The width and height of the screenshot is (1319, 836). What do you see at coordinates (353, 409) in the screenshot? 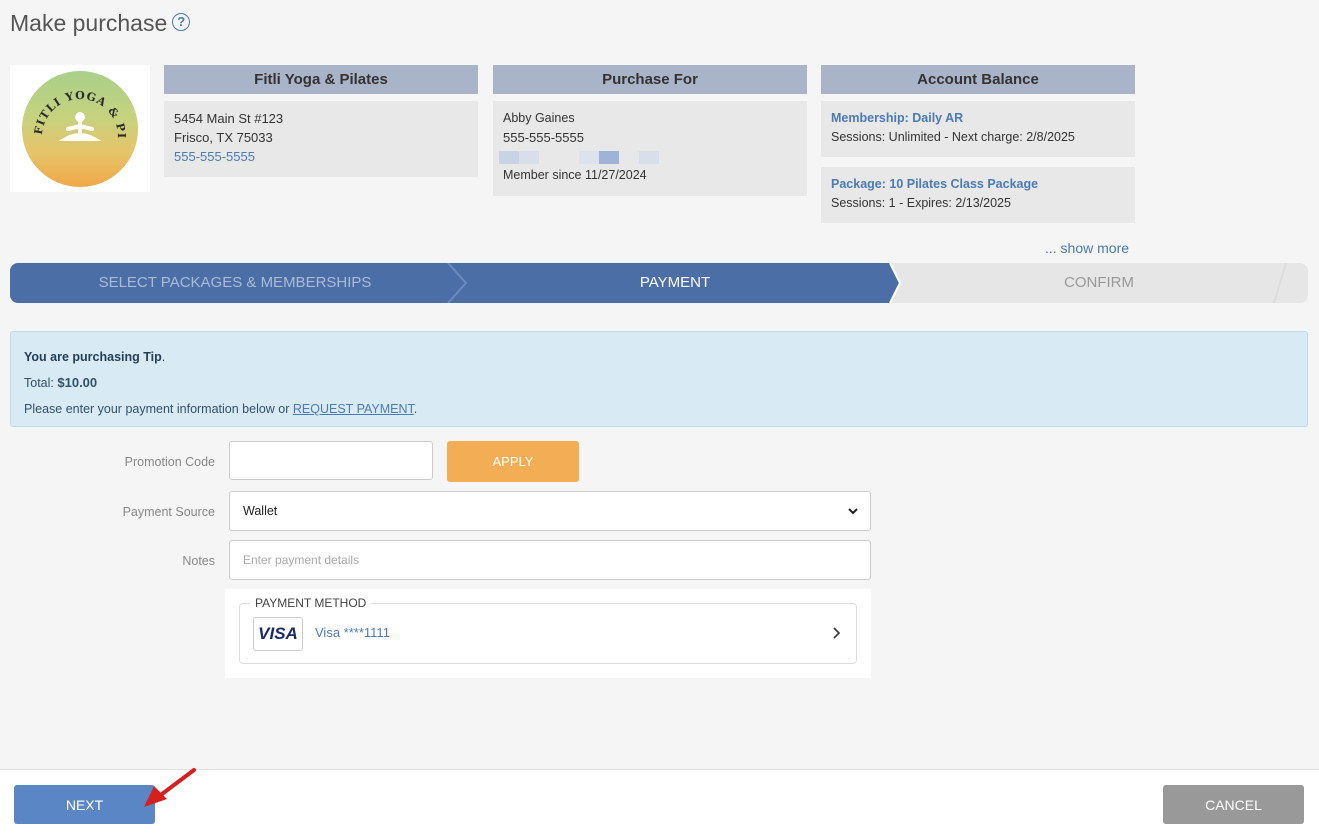
I see `request-payment-link: REQUEST PAYMENT` at bounding box center [353, 409].